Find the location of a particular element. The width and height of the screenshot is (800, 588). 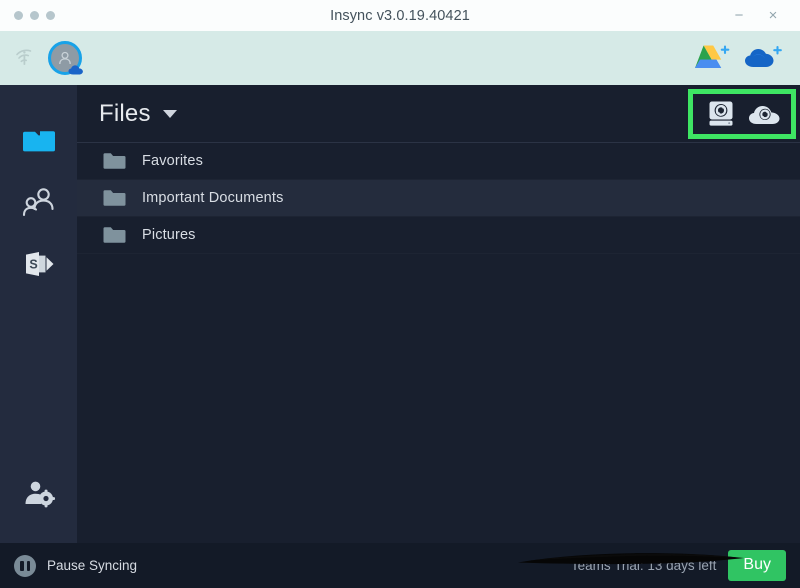

status-bar-right: Teams Trial: 13 days left Buy is located at coordinates (678, 565).